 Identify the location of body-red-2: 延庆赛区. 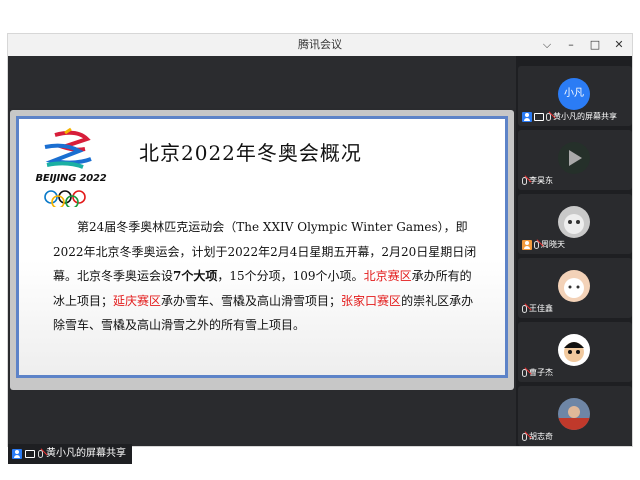
(137, 300).